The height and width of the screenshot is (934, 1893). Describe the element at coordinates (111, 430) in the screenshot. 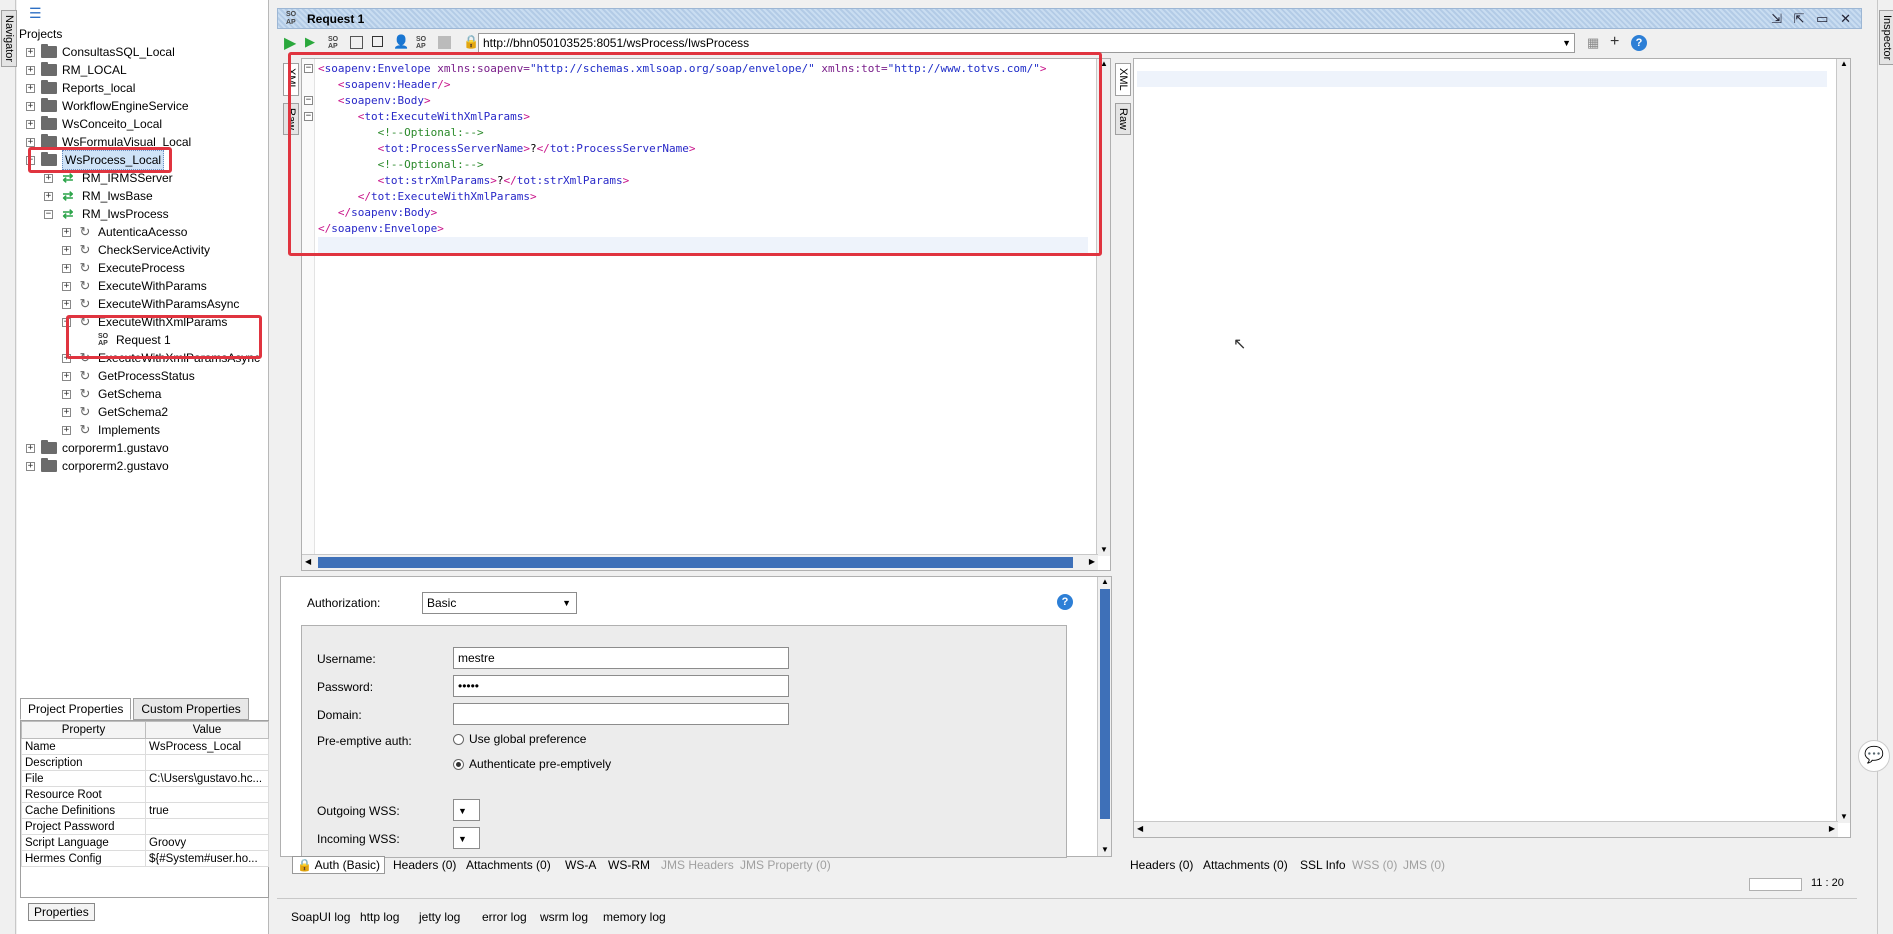

I see `tree-item: + ↻ Implements` at that location.